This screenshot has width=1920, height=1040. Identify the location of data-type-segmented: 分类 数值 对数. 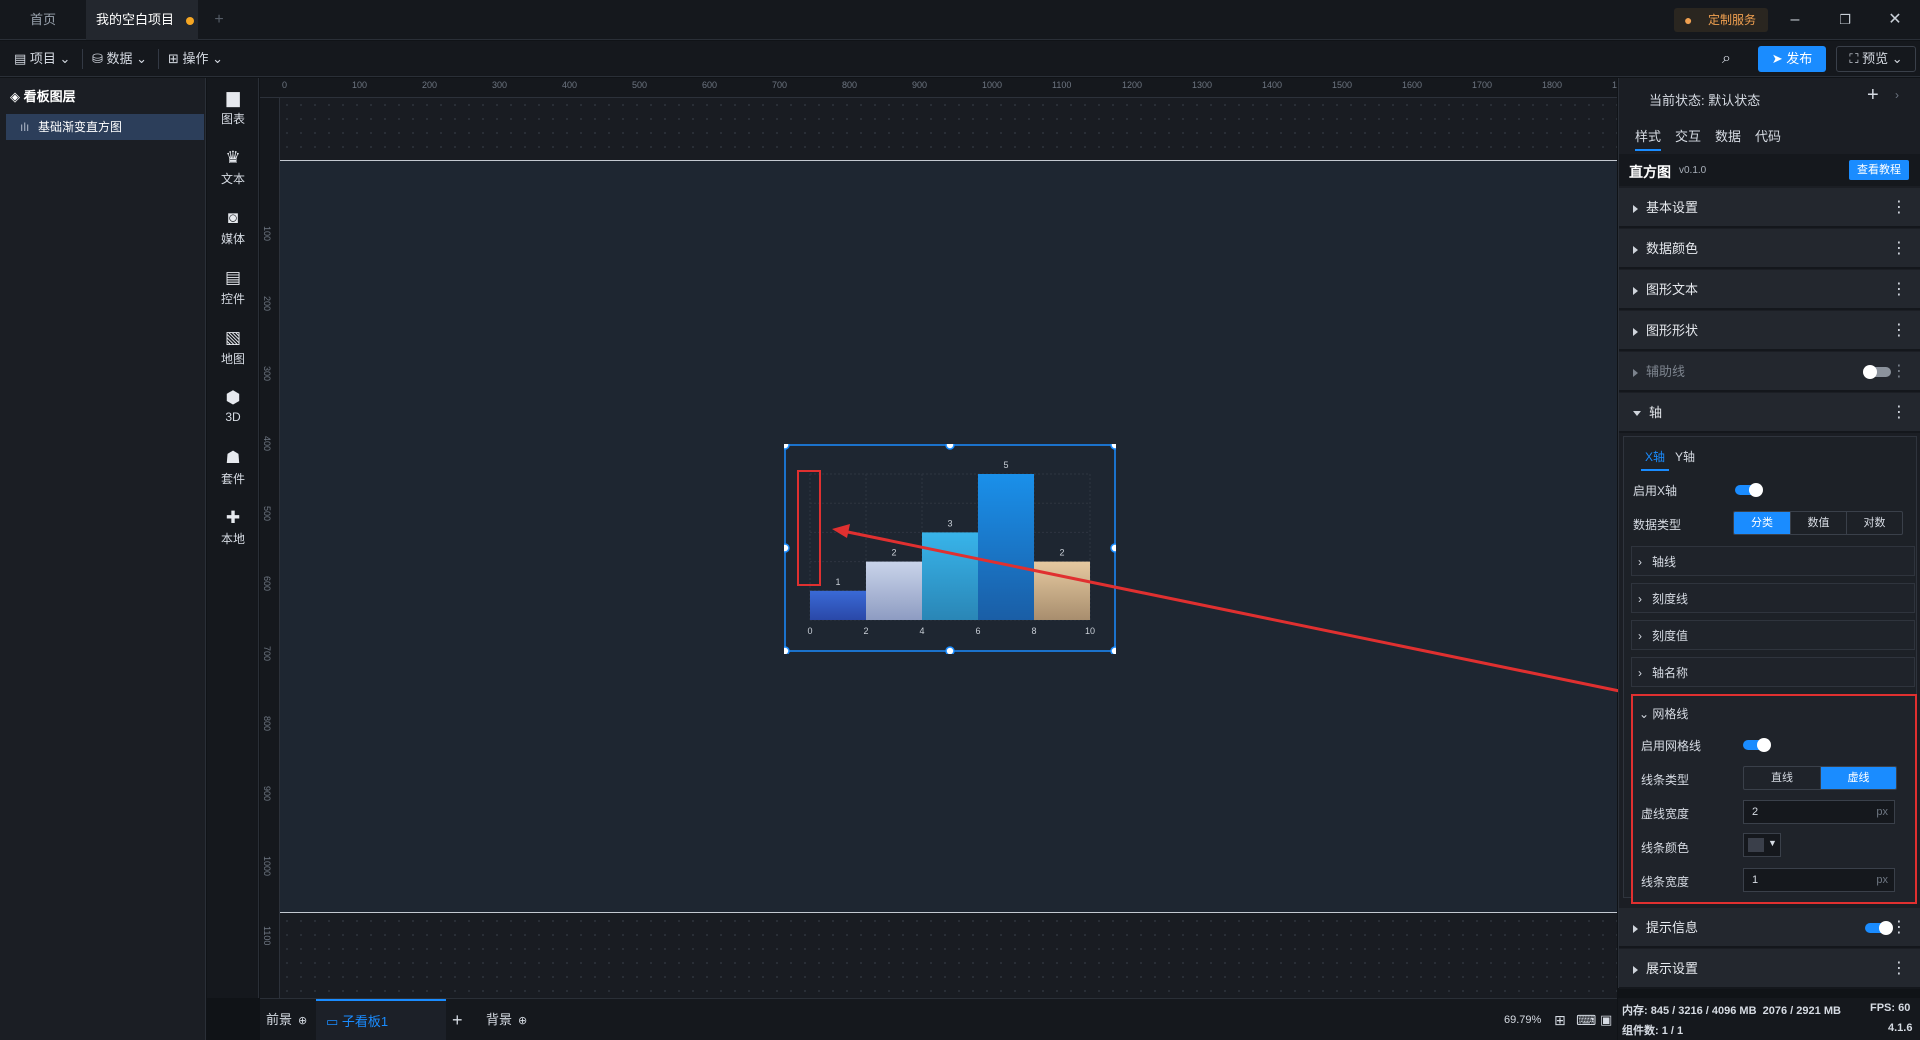
(1818, 523).